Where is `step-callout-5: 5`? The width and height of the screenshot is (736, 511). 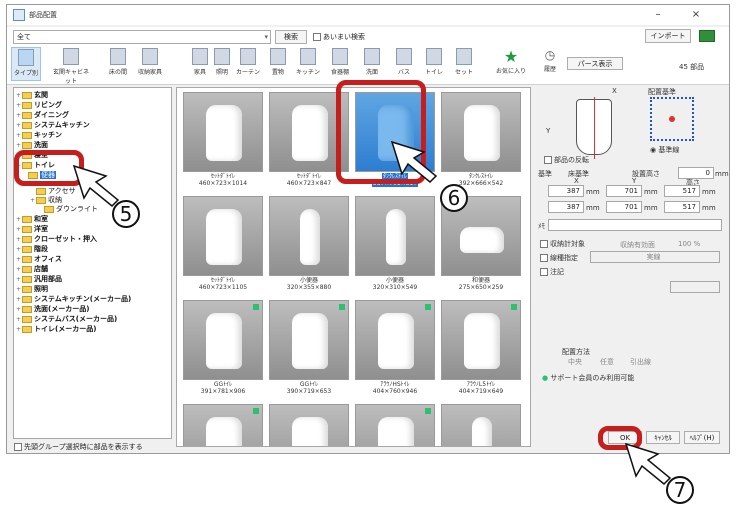
step-callout-5: 5 is located at coordinates (126, 214).